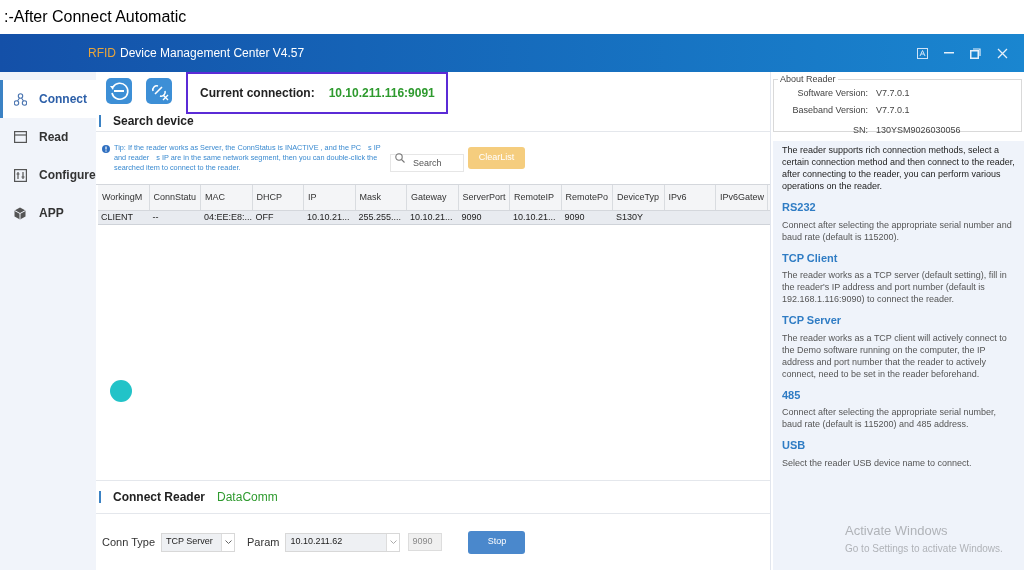 Image resolution: width=1024 pixels, height=570 pixels. What do you see at coordinates (247, 497) in the screenshot?
I see `datacomm-tab: DataComm` at bounding box center [247, 497].